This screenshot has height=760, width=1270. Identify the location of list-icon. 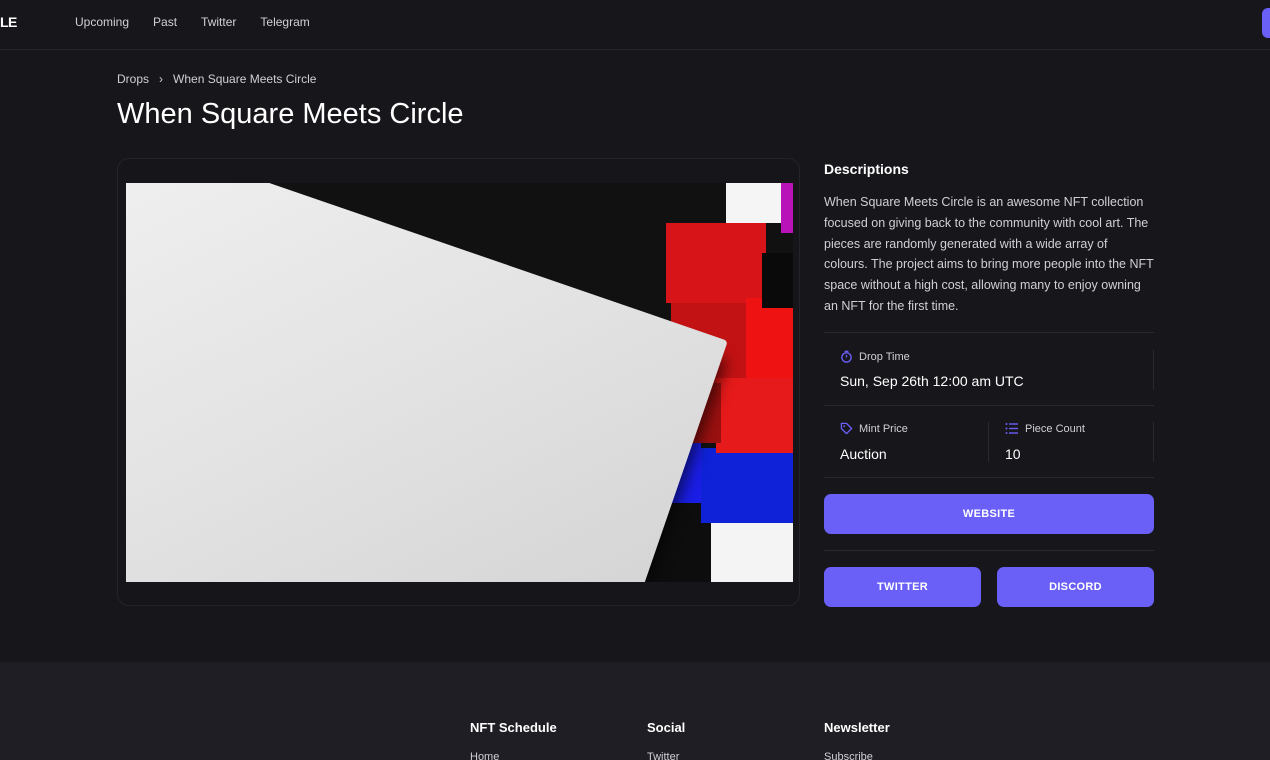
(1012, 428).